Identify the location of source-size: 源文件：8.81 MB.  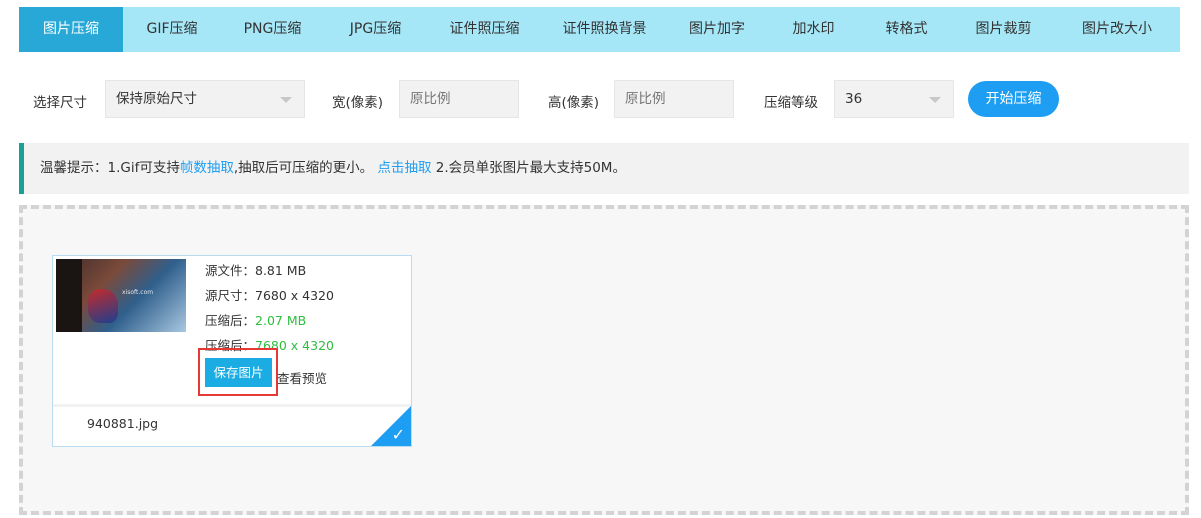
(256, 270).